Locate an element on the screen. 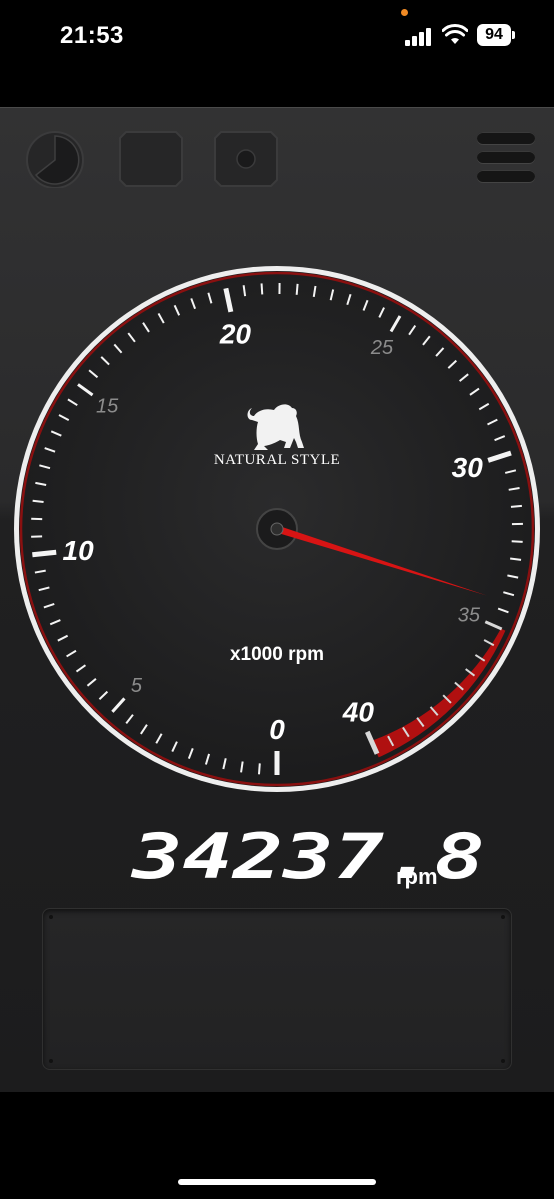 The height and width of the screenshot is (1199, 554). gauge-needle is located at coordinates (371, 552).